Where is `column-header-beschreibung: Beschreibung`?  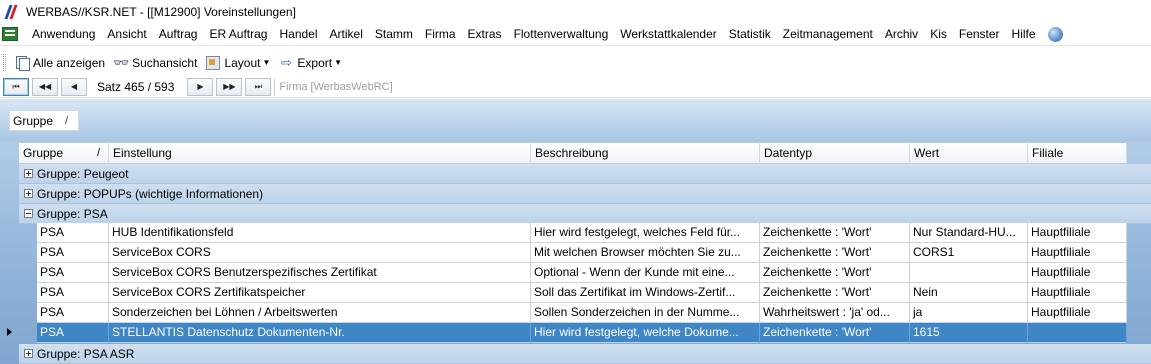
column-header-beschreibung: Beschreibung is located at coordinates (645, 153).